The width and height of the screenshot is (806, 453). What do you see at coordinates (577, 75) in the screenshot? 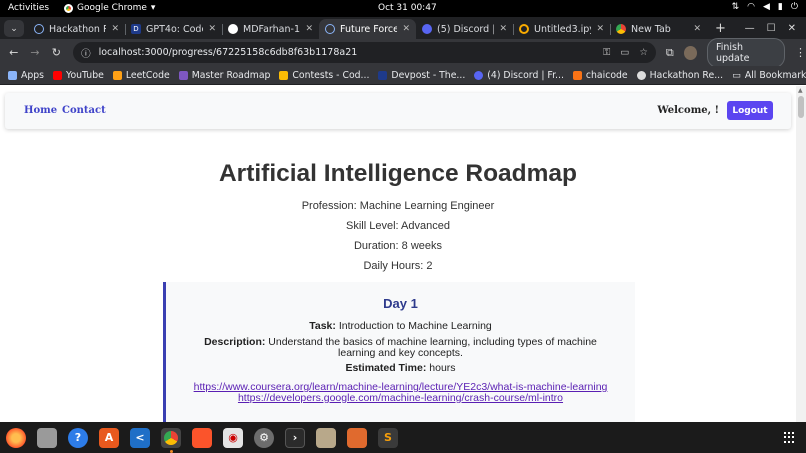
I see `chaicode-icon` at bounding box center [577, 75].